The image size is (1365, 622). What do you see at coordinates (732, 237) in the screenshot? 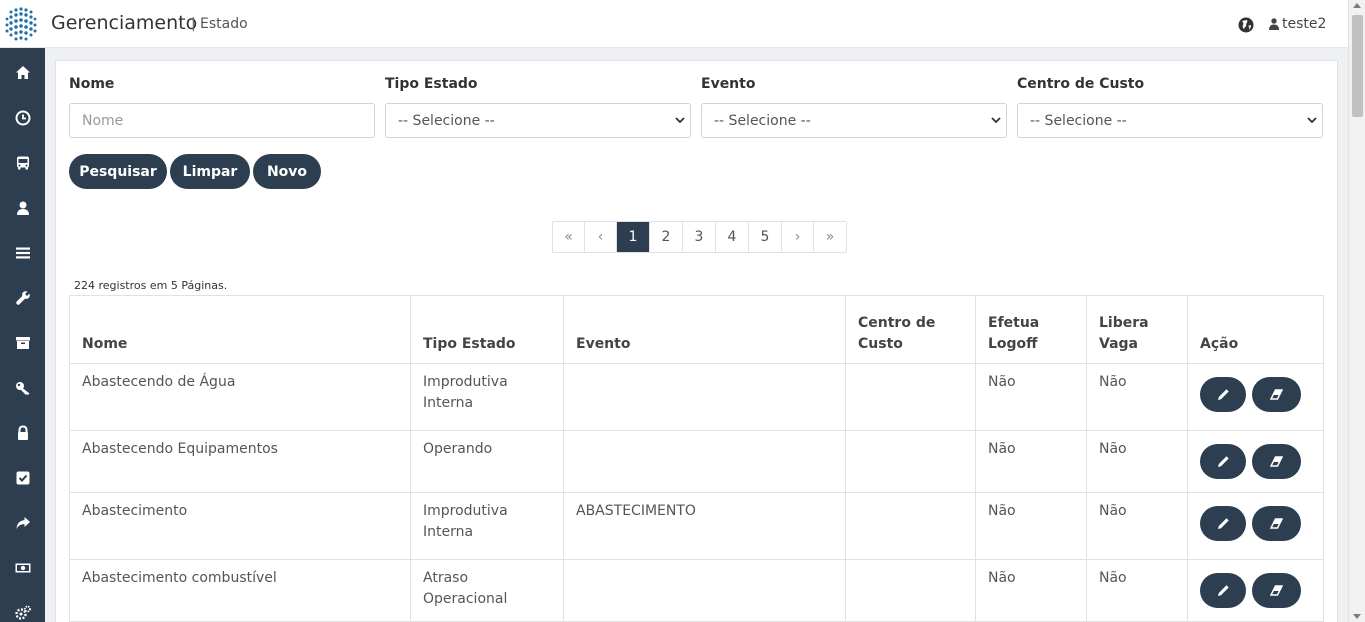
I see `page-button: 4` at bounding box center [732, 237].